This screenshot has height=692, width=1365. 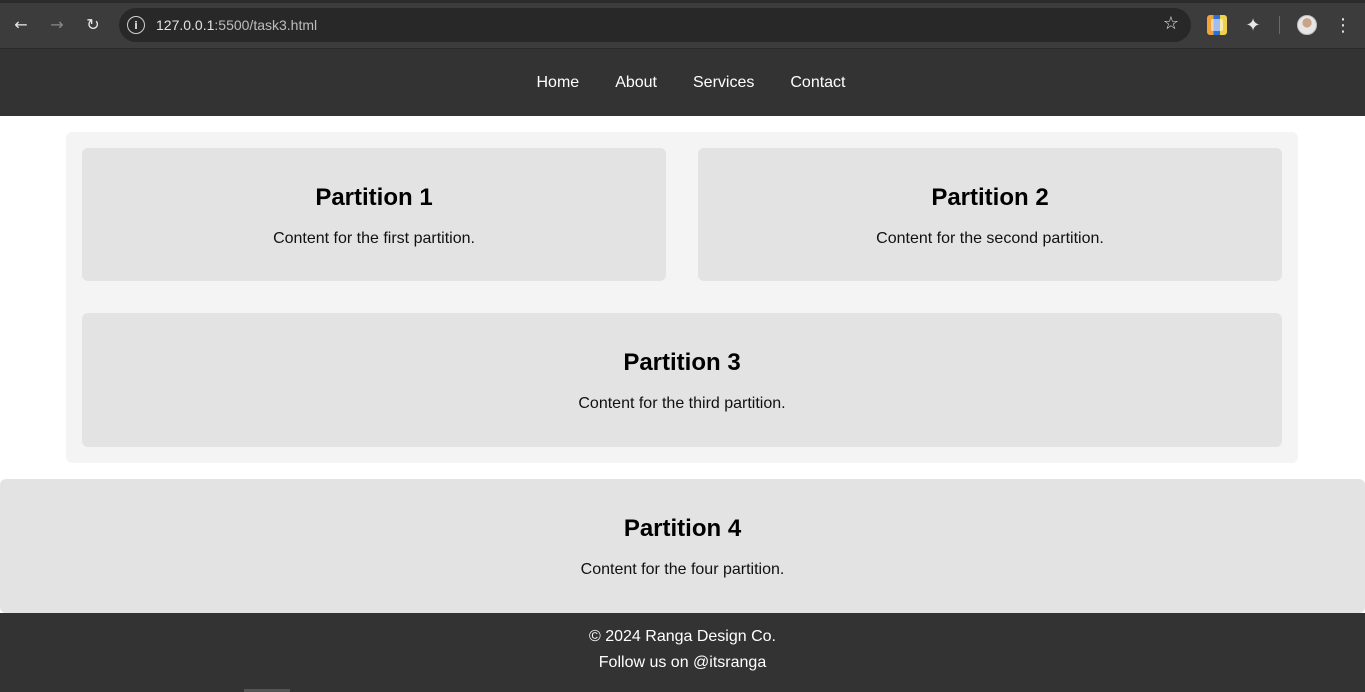 I want to click on footer-copyright: © 2024 Ranga Design Co., so click(x=682, y=636).